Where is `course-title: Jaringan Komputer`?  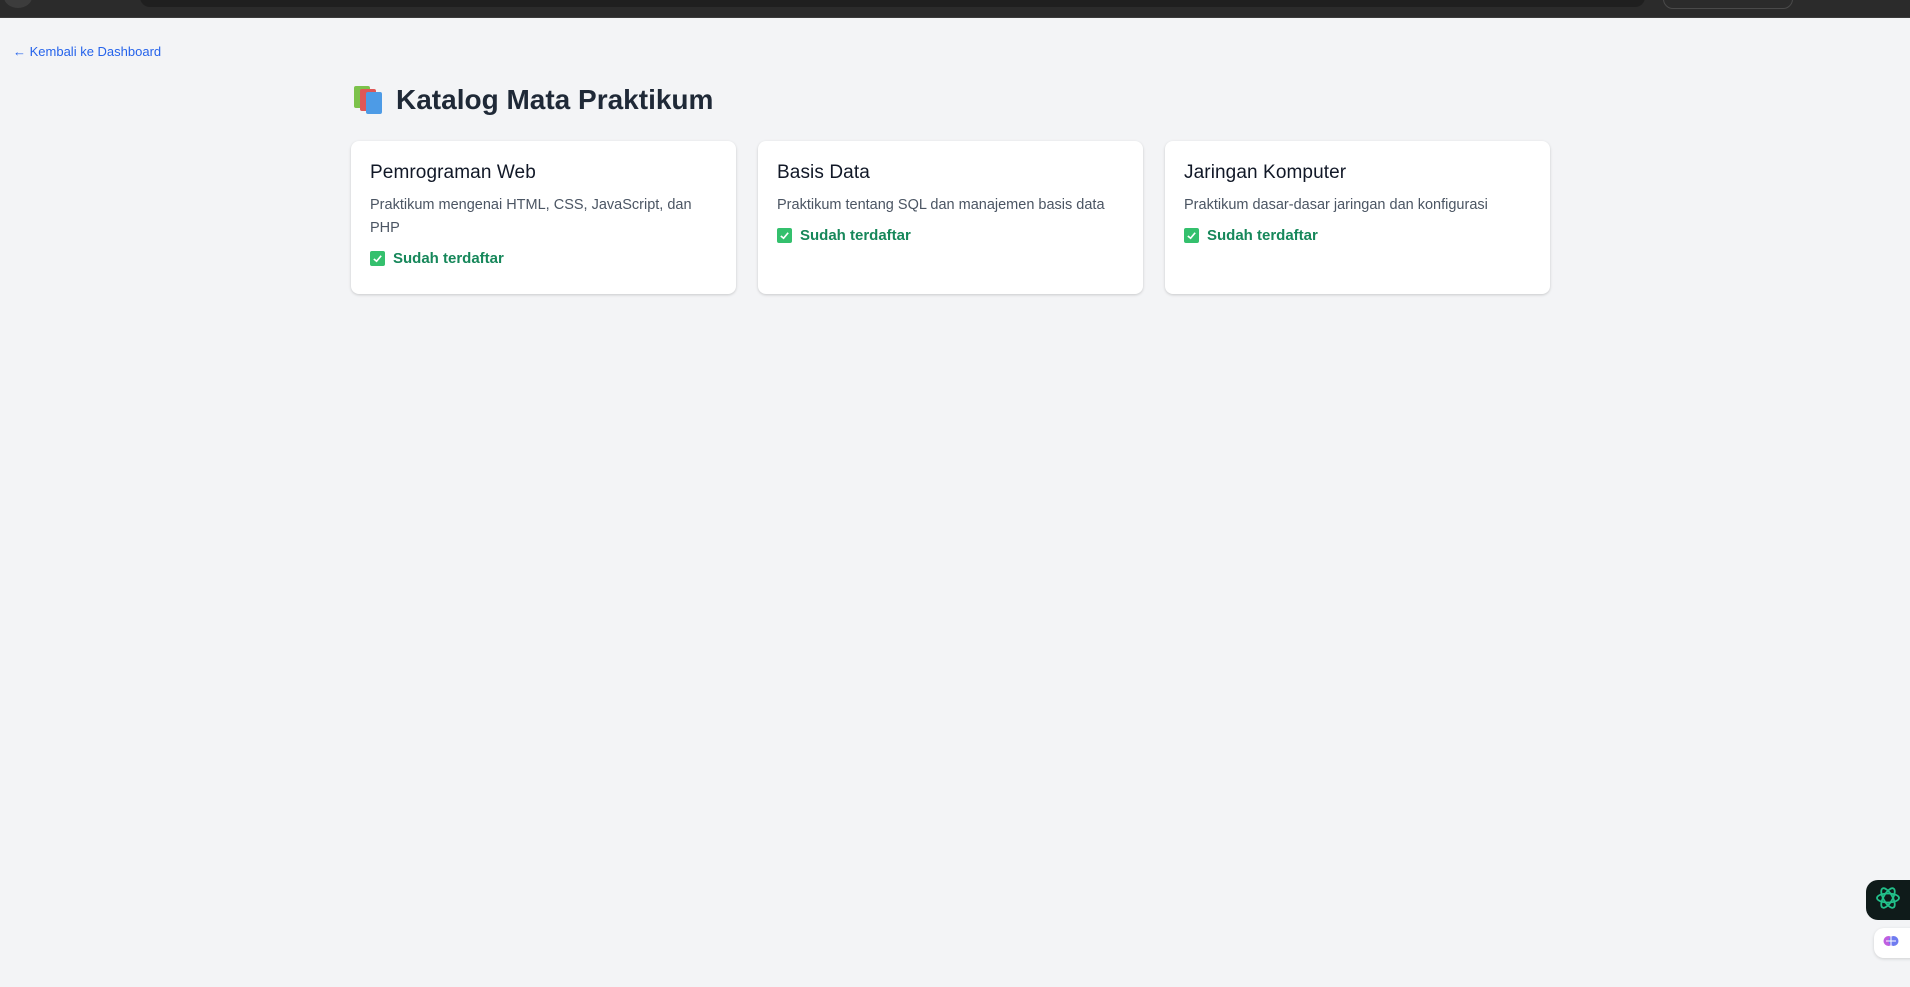 course-title: Jaringan Komputer is located at coordinates (1265, 172).